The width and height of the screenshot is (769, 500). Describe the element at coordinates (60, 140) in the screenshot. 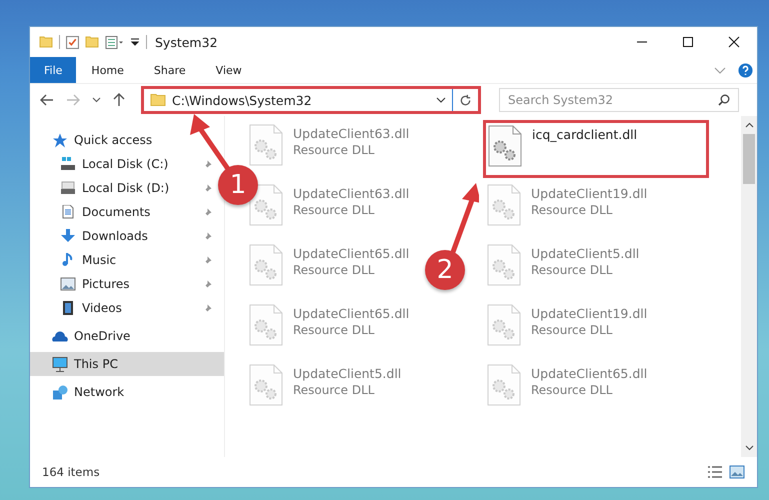

I see `star-icon` at that location.